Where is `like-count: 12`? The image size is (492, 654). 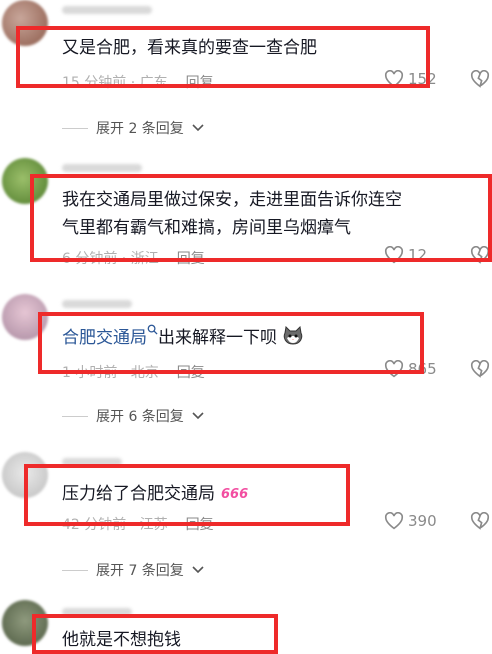 like-count: 12 is located at coordinates (418, 255).